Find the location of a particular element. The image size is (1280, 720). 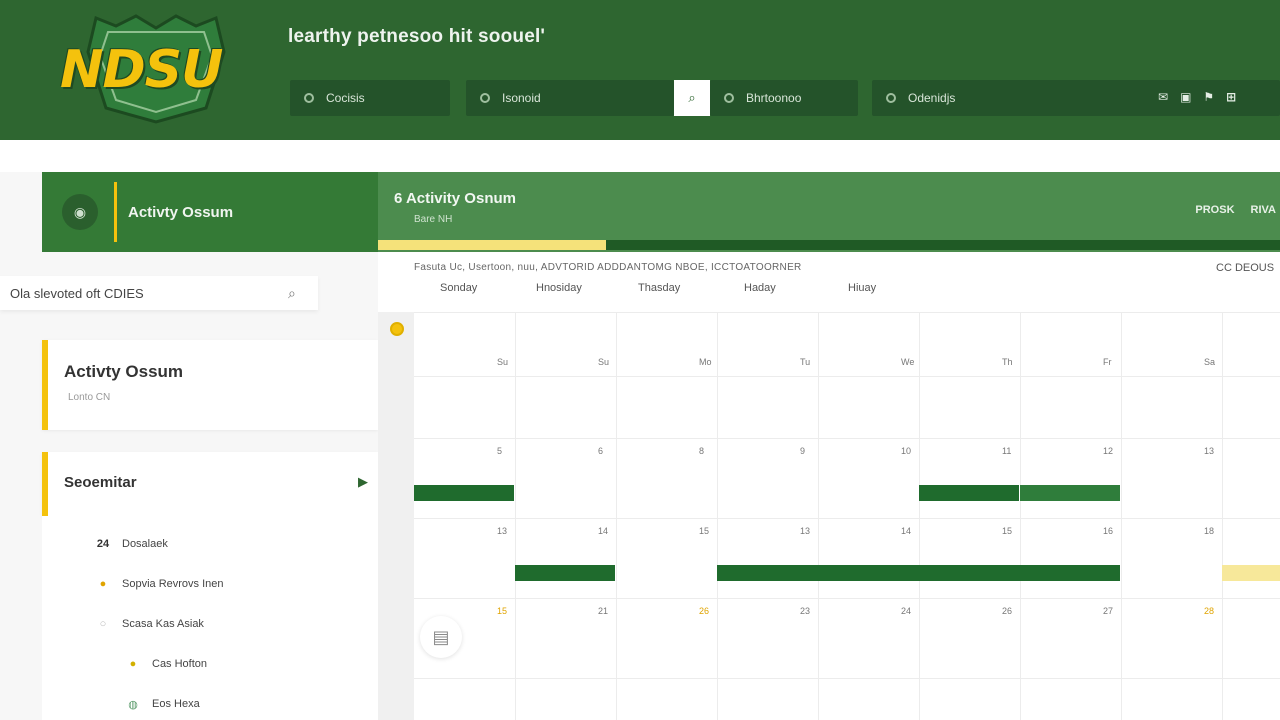

calendar-day-number: 12 is located at coordinates (1108, 451).